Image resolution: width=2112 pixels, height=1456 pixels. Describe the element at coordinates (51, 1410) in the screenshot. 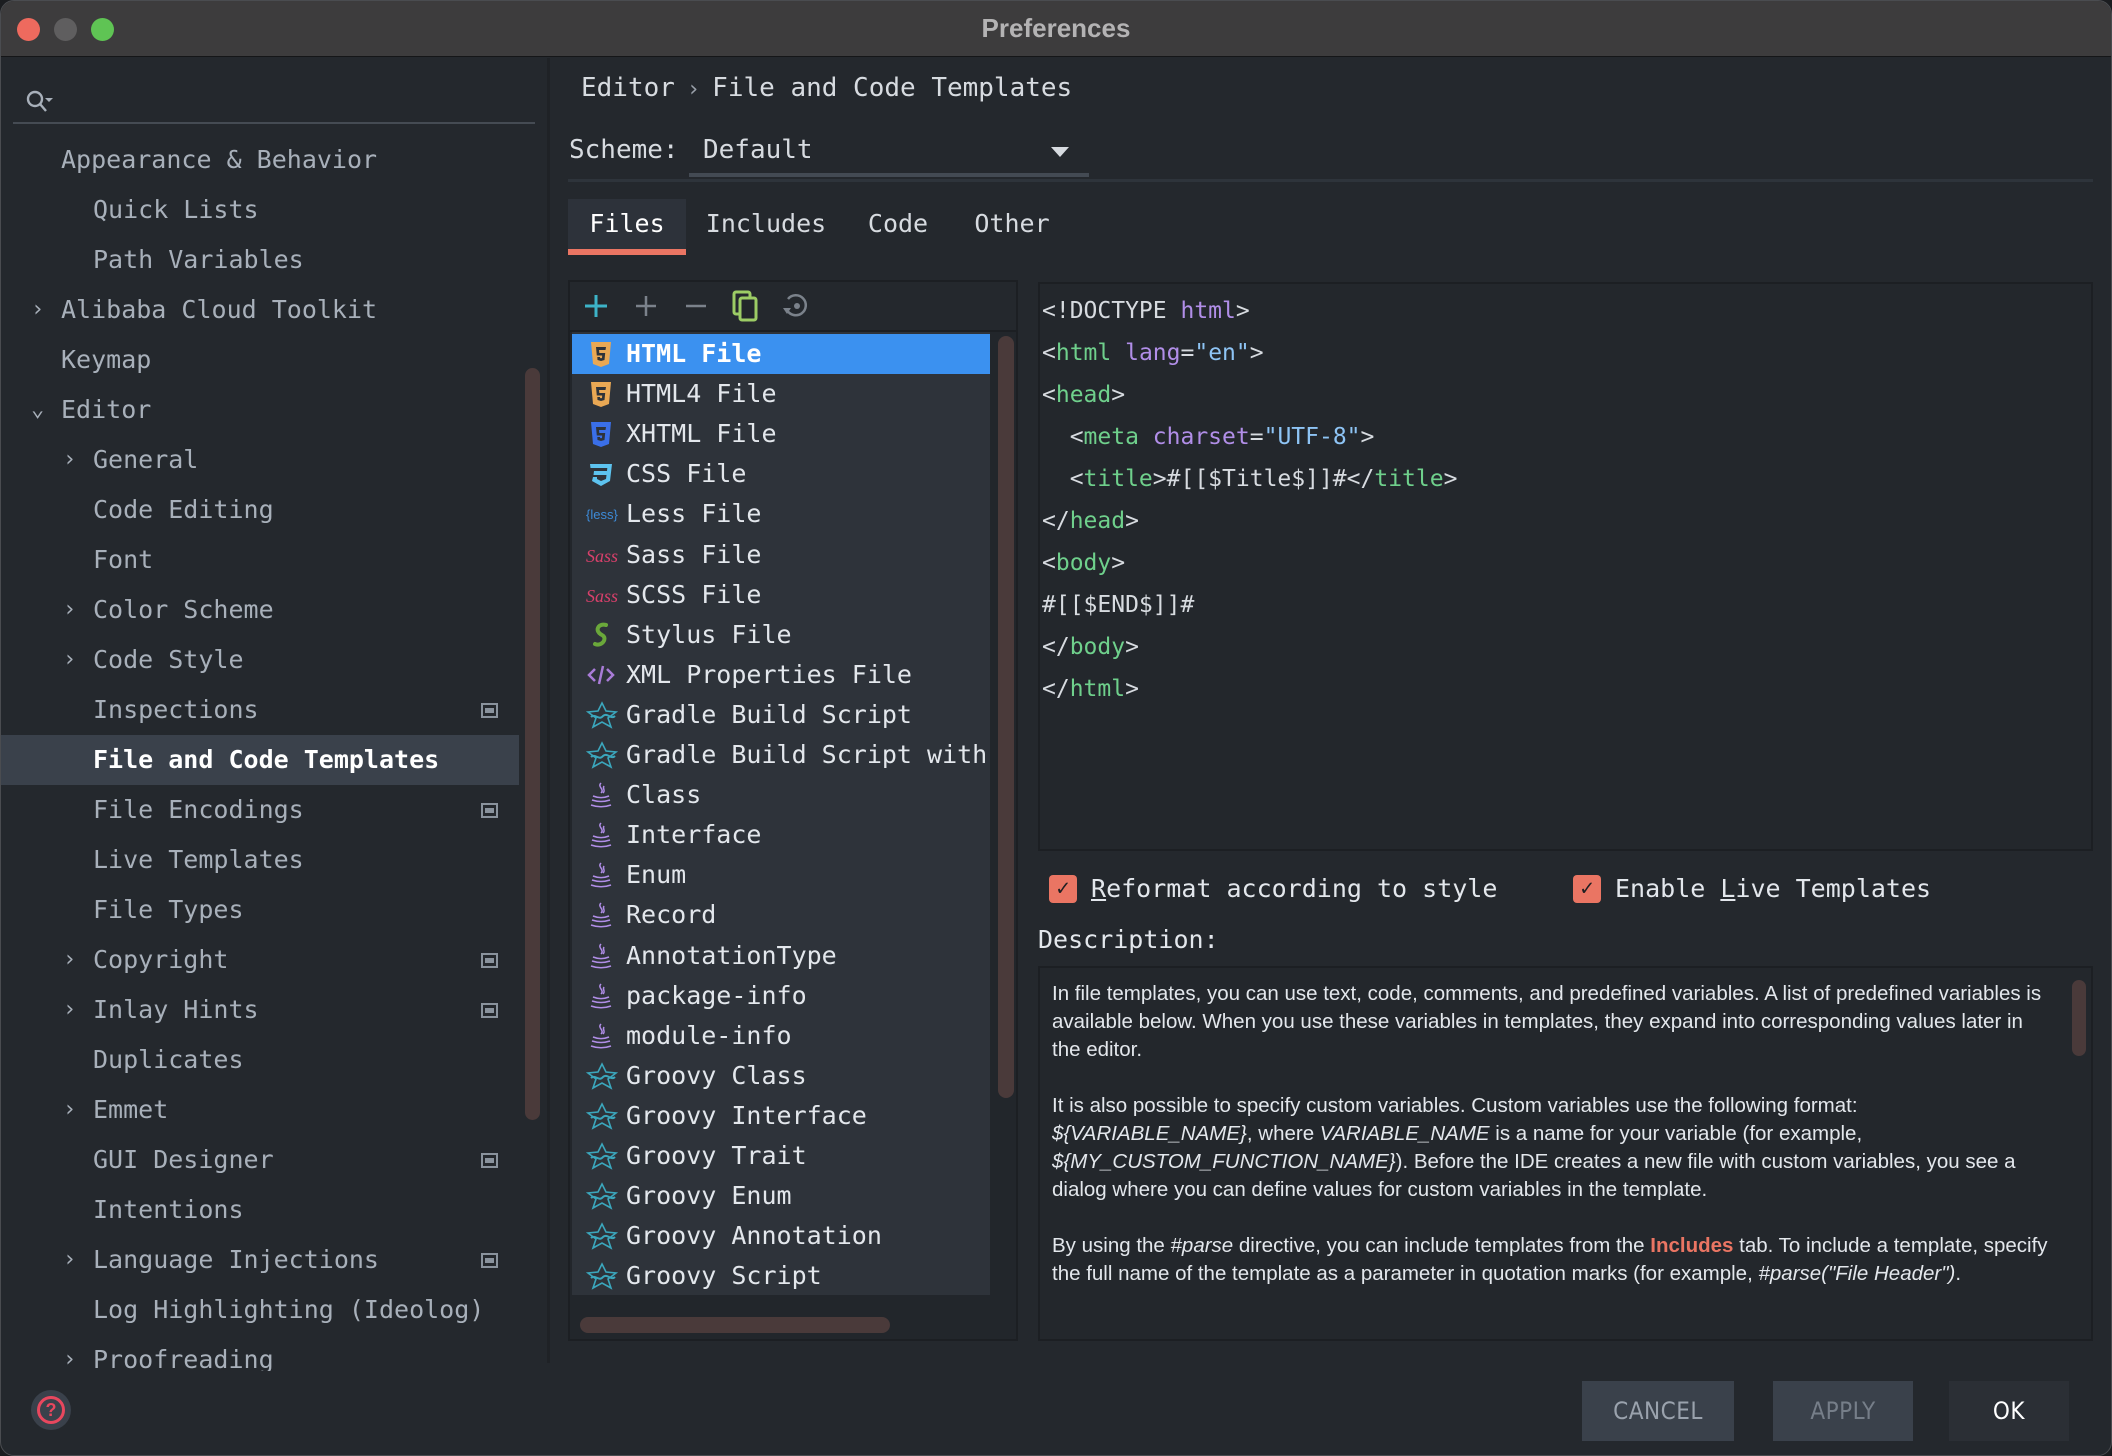

I see `help-button: ?` at that location.